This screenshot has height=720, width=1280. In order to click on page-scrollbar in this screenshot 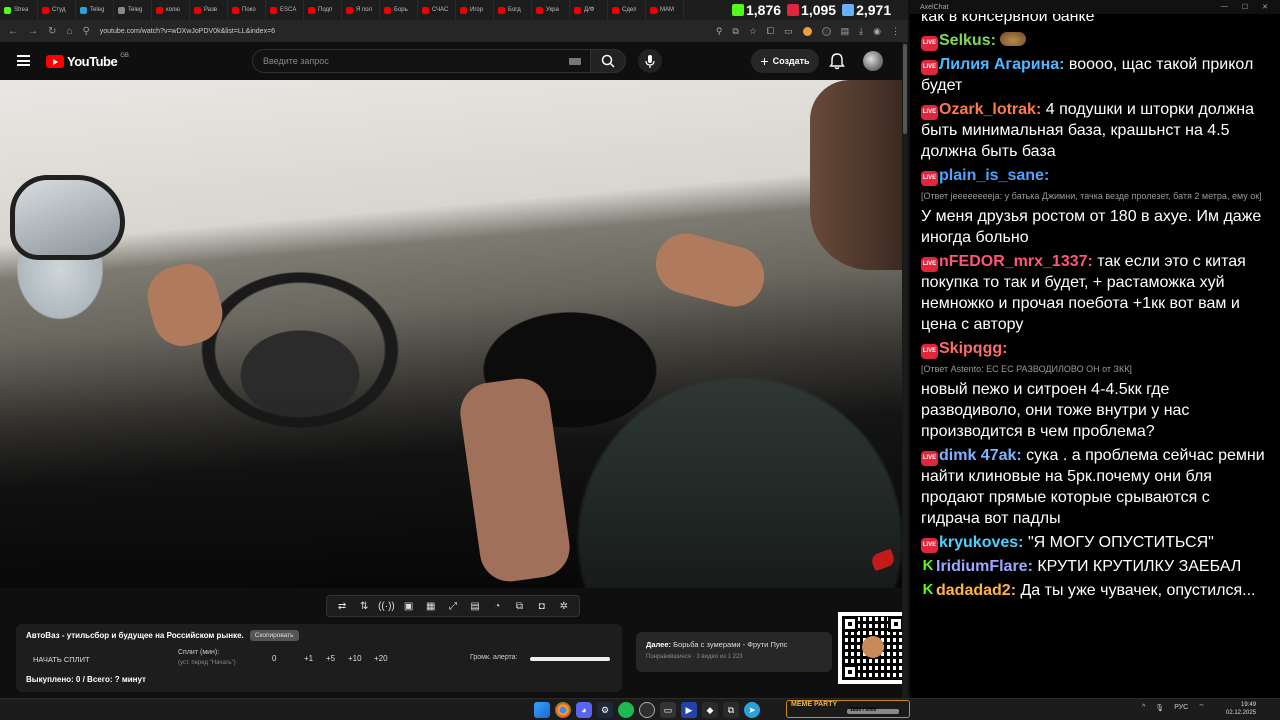, I will do `click(905, 370)`.